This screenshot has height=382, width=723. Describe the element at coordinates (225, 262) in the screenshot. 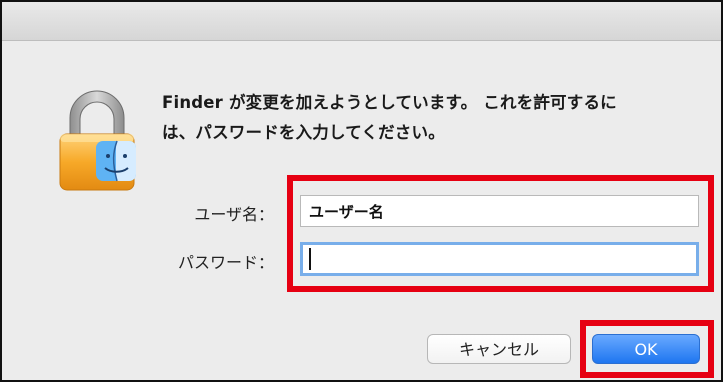

I see `password-label: パスワード：` at that location.